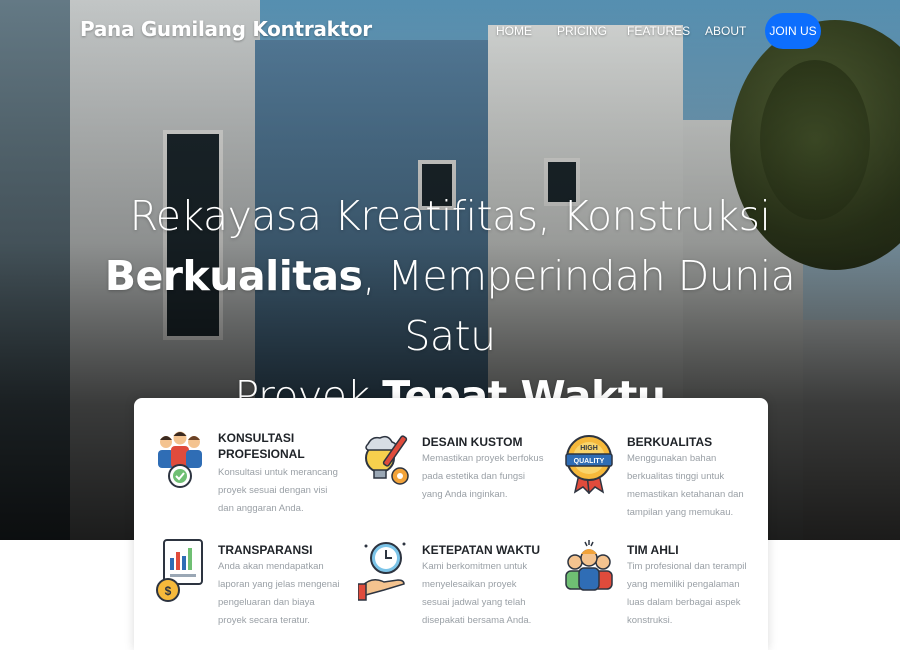 Image resolution: width=900 pixels, height=650 pixels. What do you see at coordinates (653, 550) in the screenshot?
I see `feature-title: TIM AHLI` at bounding box center [653, 550].